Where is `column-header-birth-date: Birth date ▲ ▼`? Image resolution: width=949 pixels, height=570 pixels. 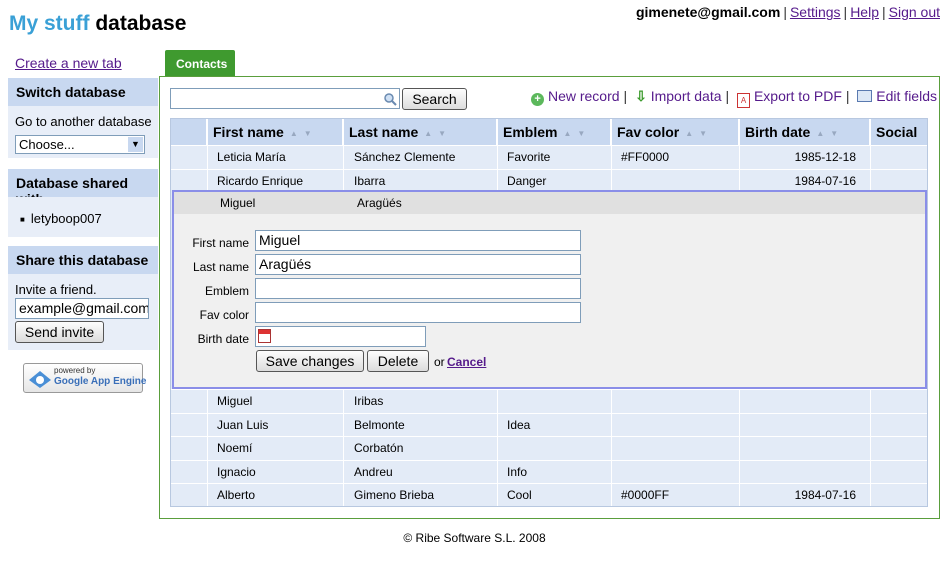 column-header-birth-date: Birth date ▲ ▼ is located at coordinates (804, 132).